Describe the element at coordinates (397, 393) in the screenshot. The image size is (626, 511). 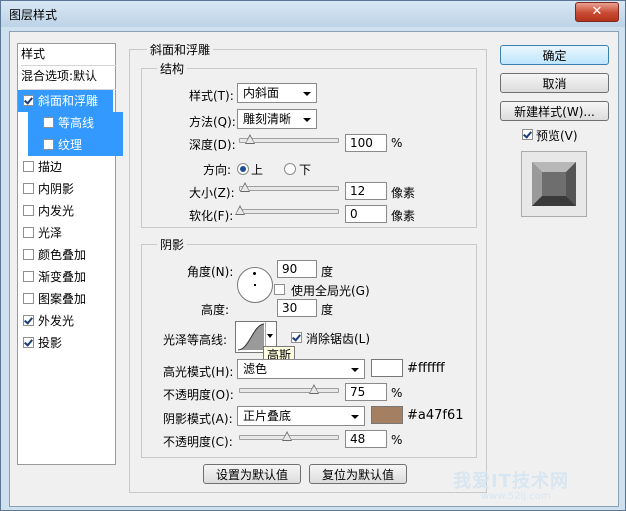
I see `highlight-opacity-unit: %` at that location.